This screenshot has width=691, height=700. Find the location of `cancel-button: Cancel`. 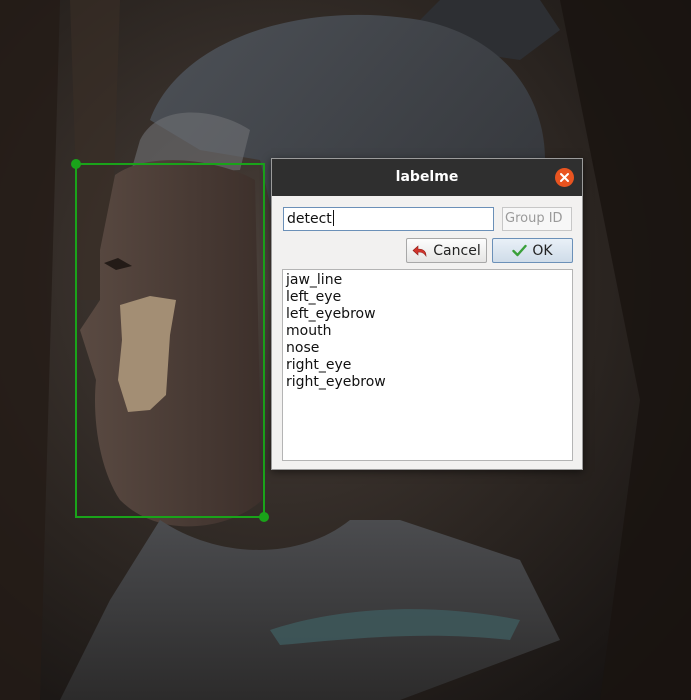

cancel-button: Cancel is located at coordinates (446, 250).